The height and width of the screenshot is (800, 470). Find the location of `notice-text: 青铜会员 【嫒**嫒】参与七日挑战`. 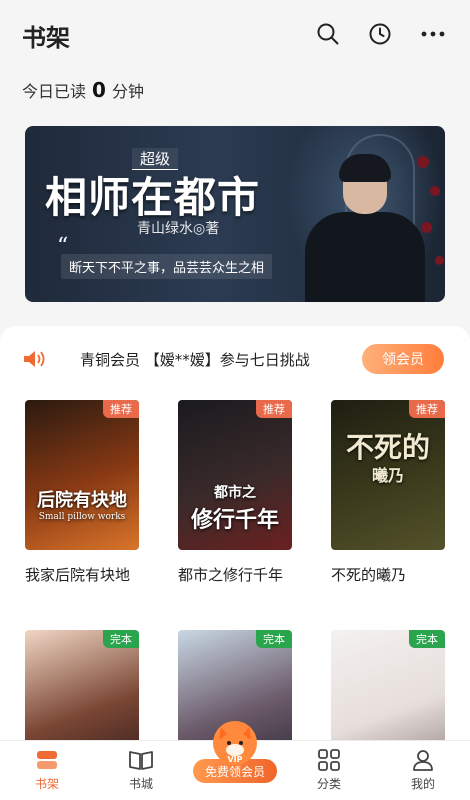

notice-text: 青铜会员 【嫒**嫒】参与七日挑战 is located at coordinates (195, 359).